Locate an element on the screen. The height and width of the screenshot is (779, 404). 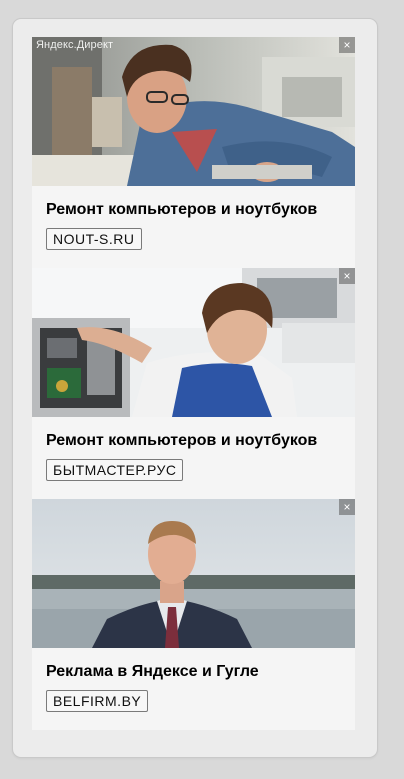
ad-domain-link: BELFIRM.BY is located at coordinates (97, 701).